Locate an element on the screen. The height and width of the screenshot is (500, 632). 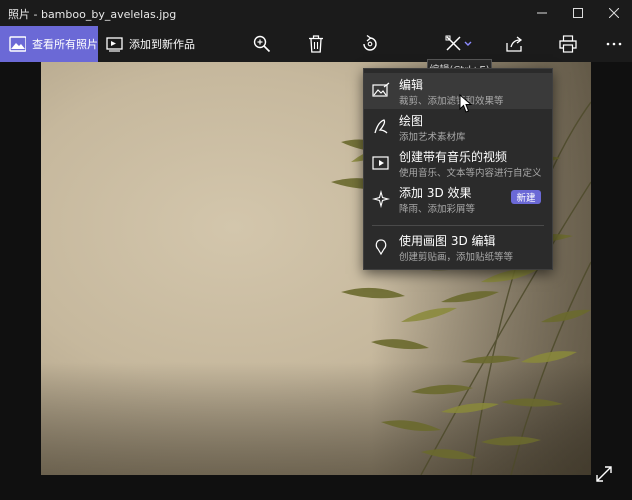
view-all-photos-label: 查看所有照片 is located at coordinates (65, 44).